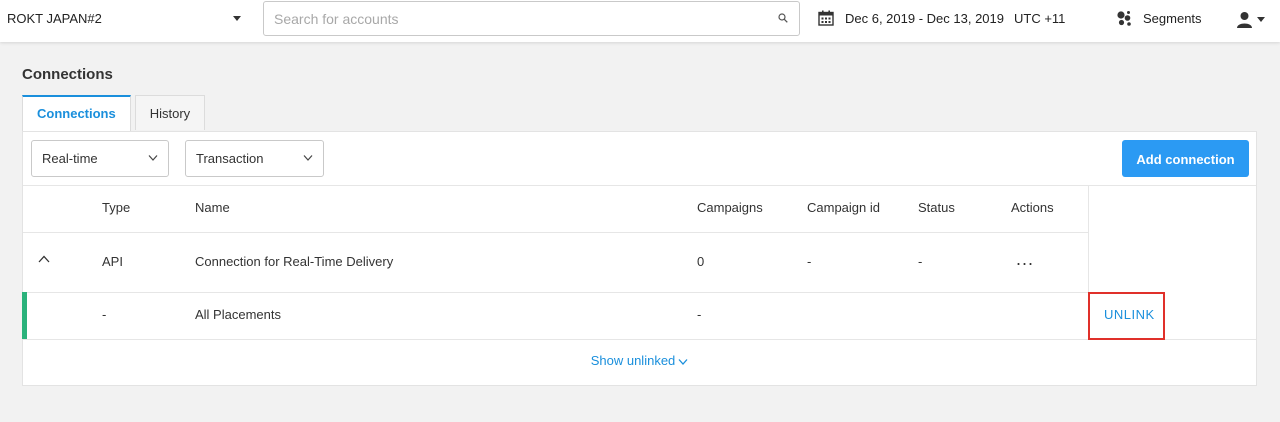  I want to click on tab-bar: Connections History, so click(114, 113).